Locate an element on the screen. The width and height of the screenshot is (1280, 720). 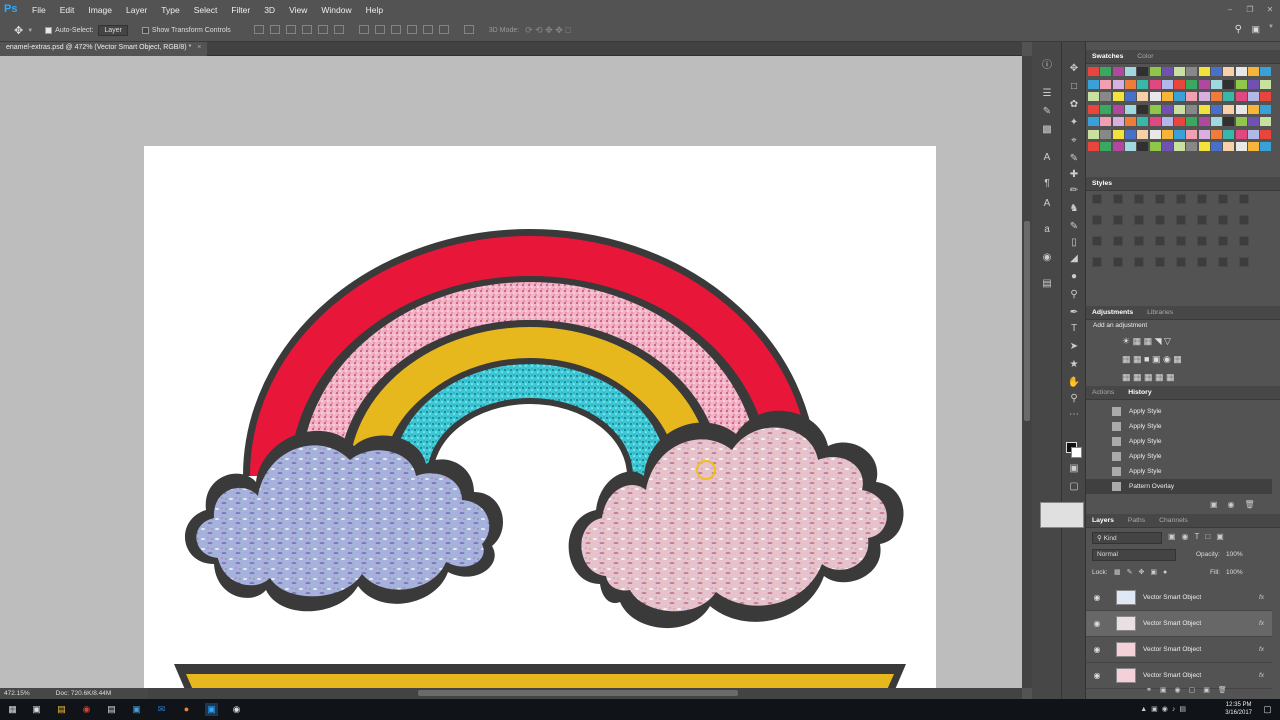
minimize-icon: – is located at coordinates (1230, 9).